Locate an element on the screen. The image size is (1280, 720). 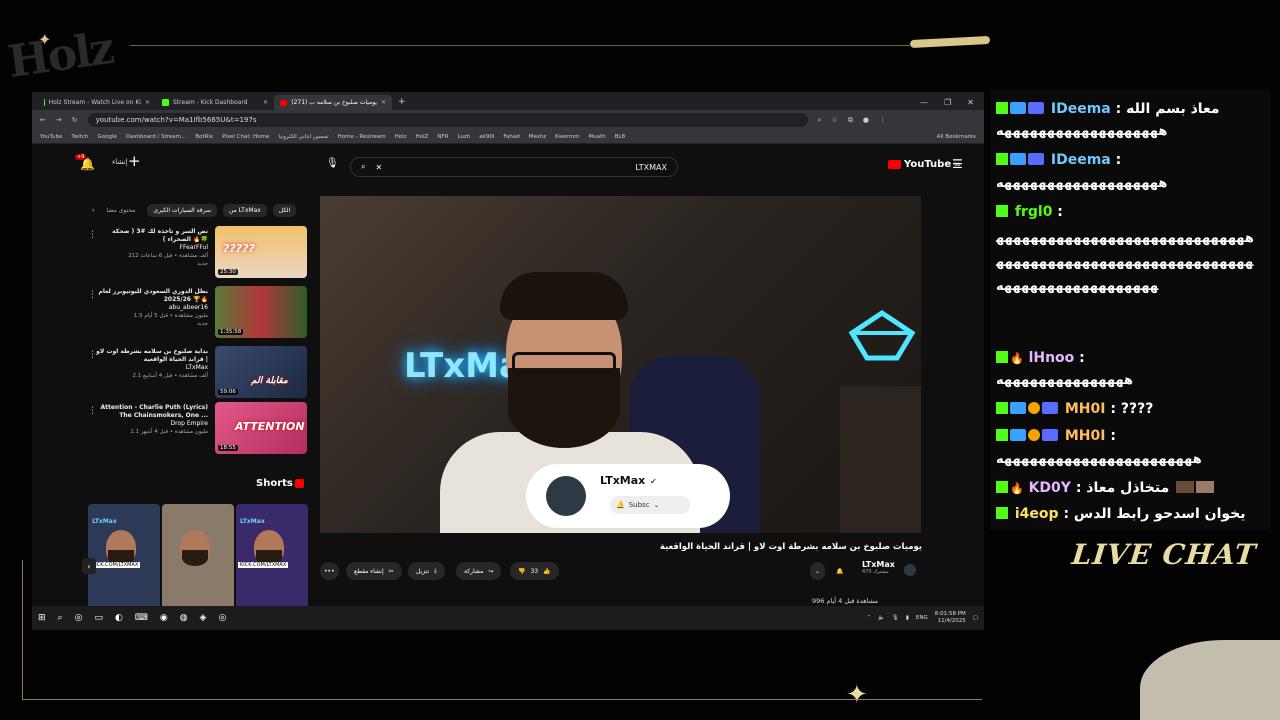
subscribe-button: 🔔 Subsc ⌄ is located at coordinates (650, 505).